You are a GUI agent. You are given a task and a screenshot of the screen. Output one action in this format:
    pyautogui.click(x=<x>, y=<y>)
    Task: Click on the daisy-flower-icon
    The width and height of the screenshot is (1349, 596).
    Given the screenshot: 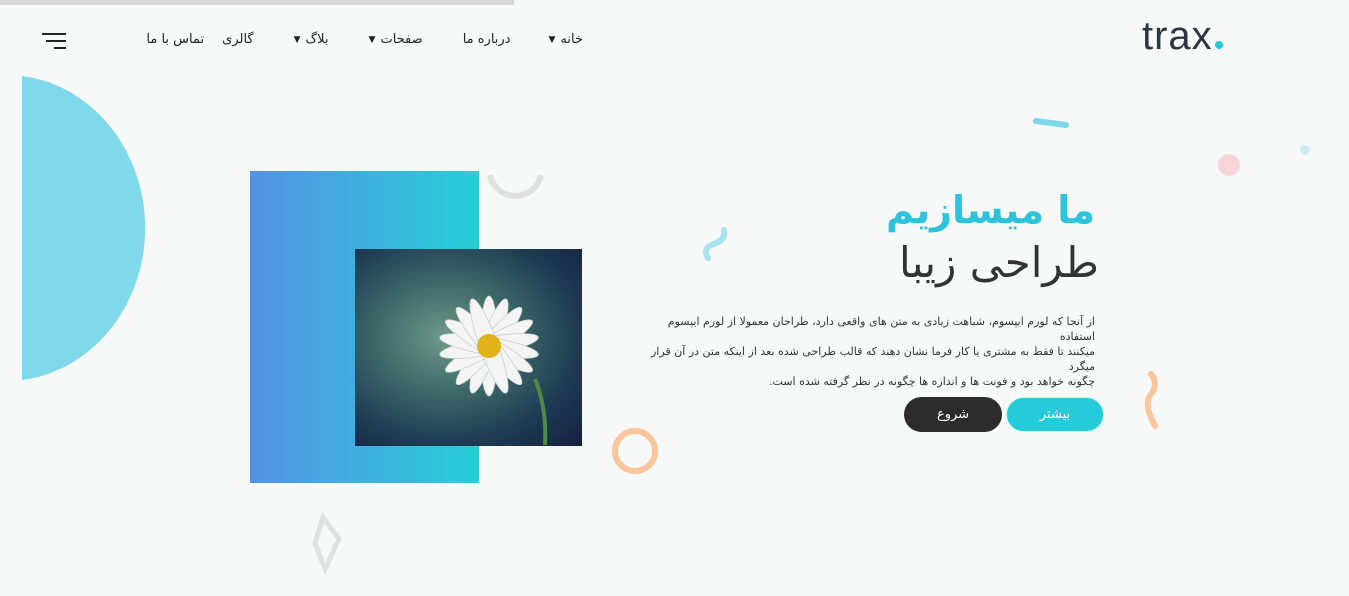 What is the action you would take?
    pyautogui.click(x=493, y=370)
    